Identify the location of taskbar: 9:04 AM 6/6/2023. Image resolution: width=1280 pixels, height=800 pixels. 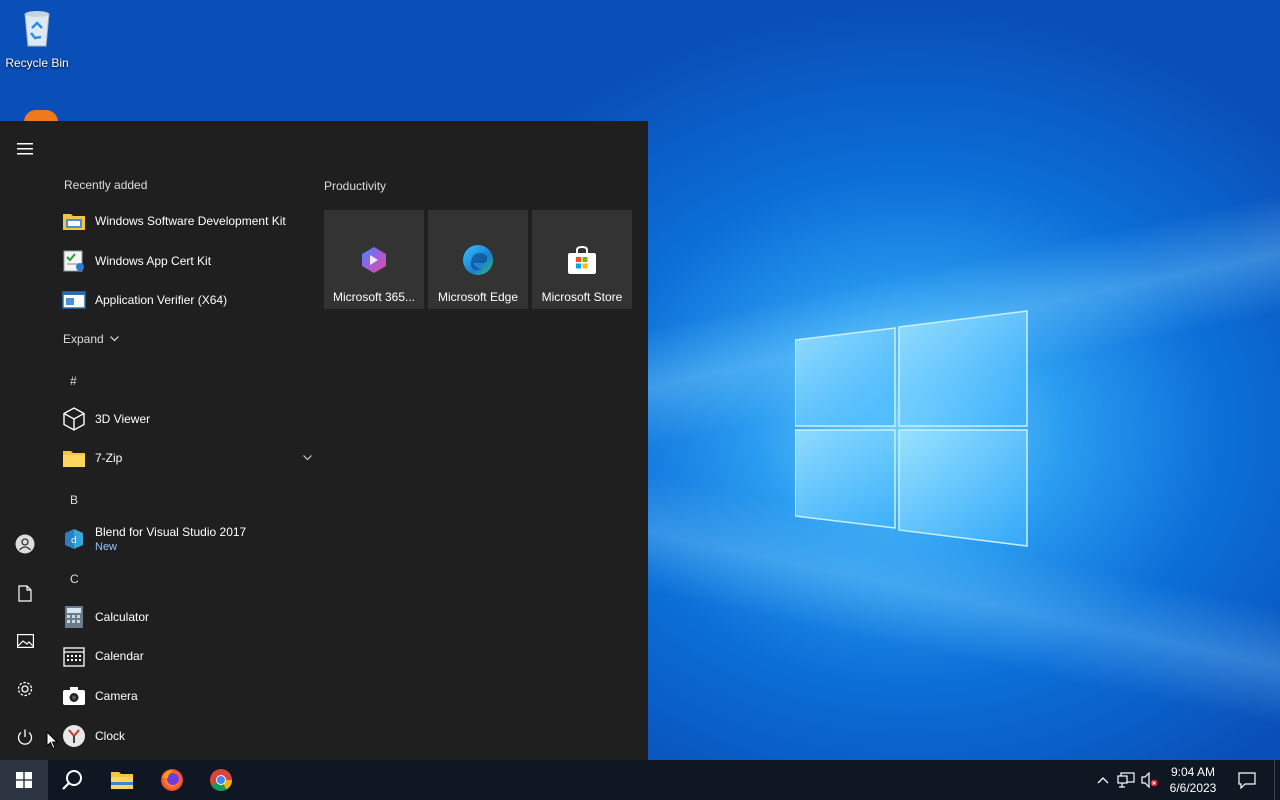
(640, 780).